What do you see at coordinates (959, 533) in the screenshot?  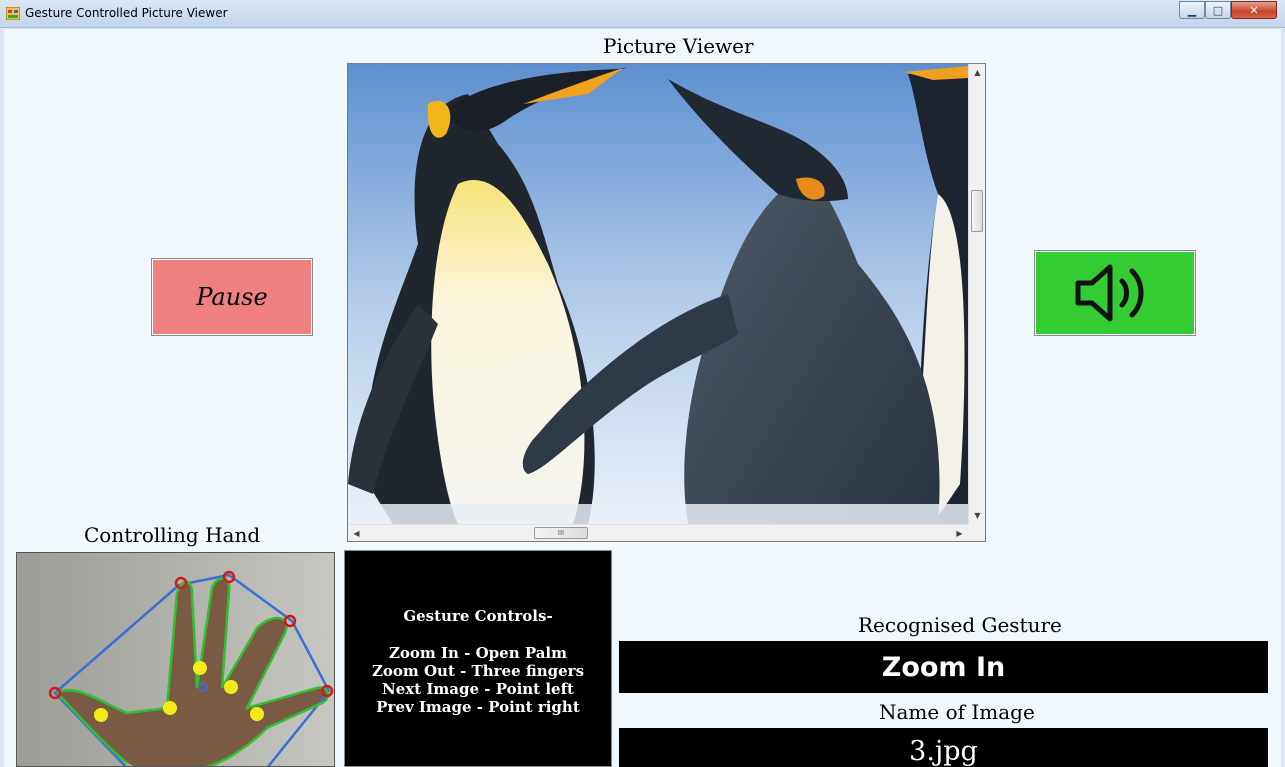 I see `scroll-right-arrow-icon: ▶` at bounding box center [959, 533].